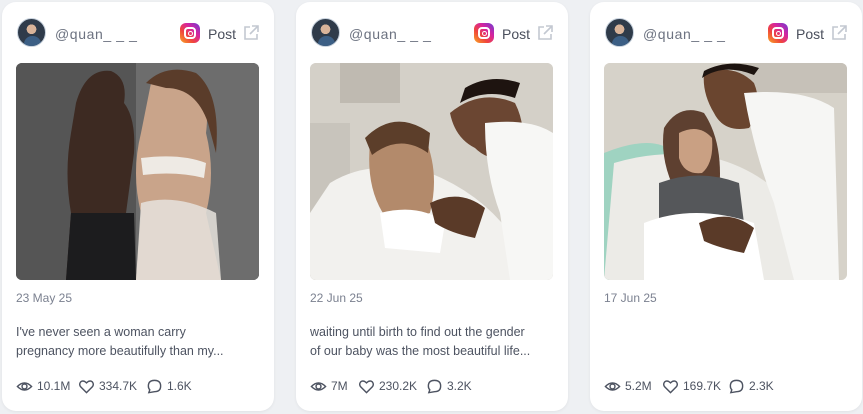 The image size is (863, 414). What do you see at coordinates (339, 386) in the screenshot?
I see `views-count: 7M` at bounding box center [339, 386].